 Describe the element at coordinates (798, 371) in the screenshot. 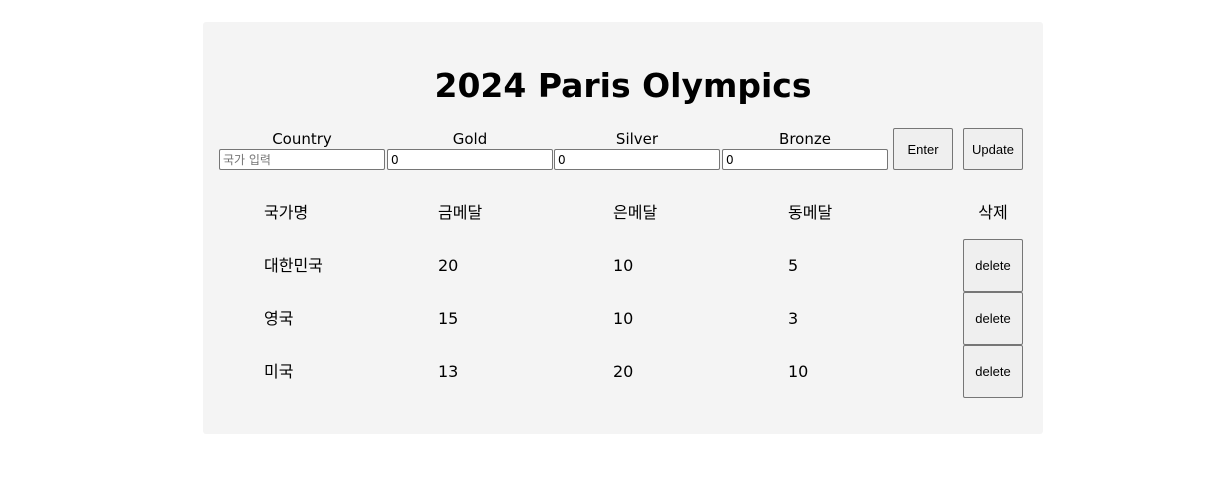

I see `cell-bronze: 10` at that location.